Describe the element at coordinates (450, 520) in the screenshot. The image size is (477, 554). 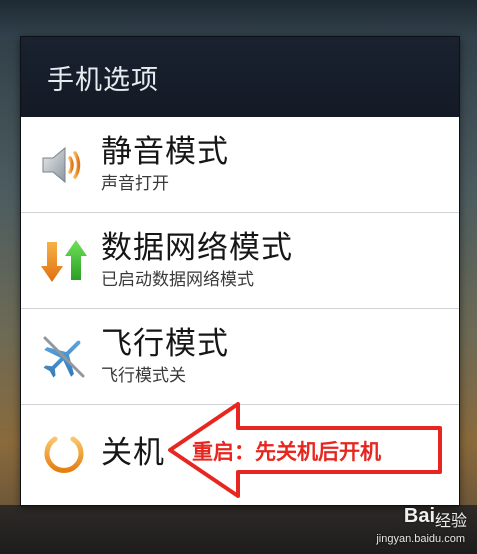
I see `watermark-logo-text: 经验` at that location.